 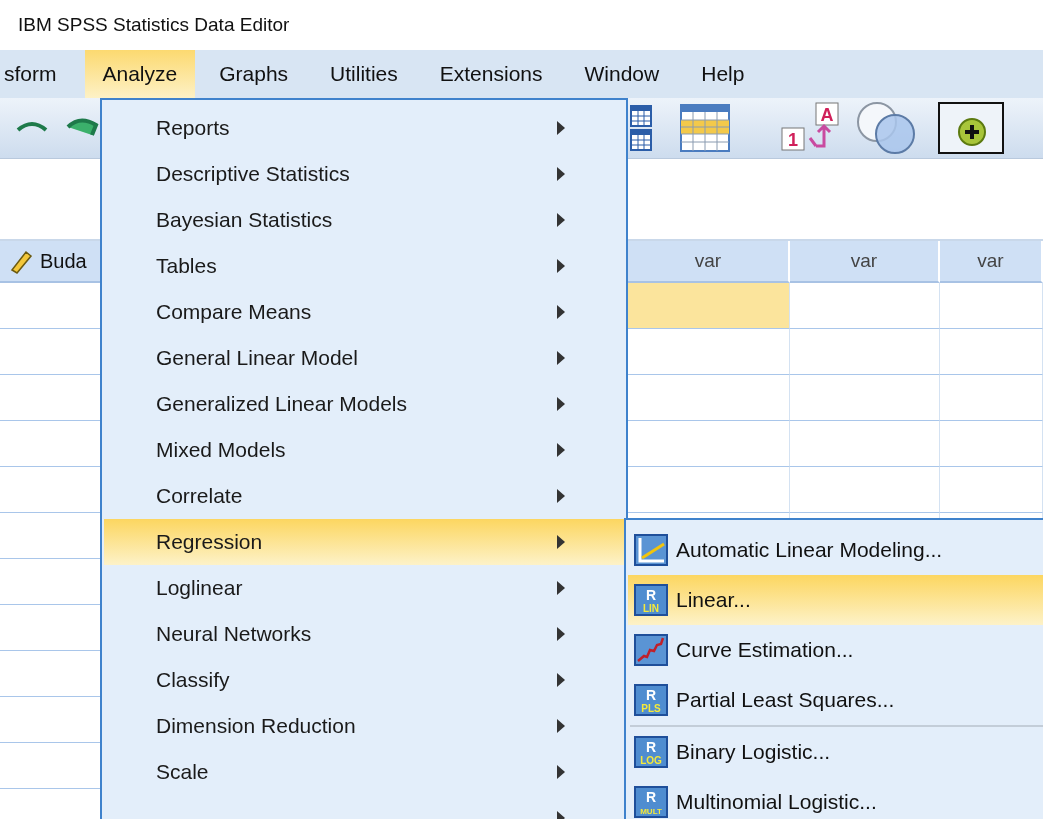 What do you see at coordinates (622, 74) in the screenshot?
I see `menu-item: Window` at bounding box center [622, 74].